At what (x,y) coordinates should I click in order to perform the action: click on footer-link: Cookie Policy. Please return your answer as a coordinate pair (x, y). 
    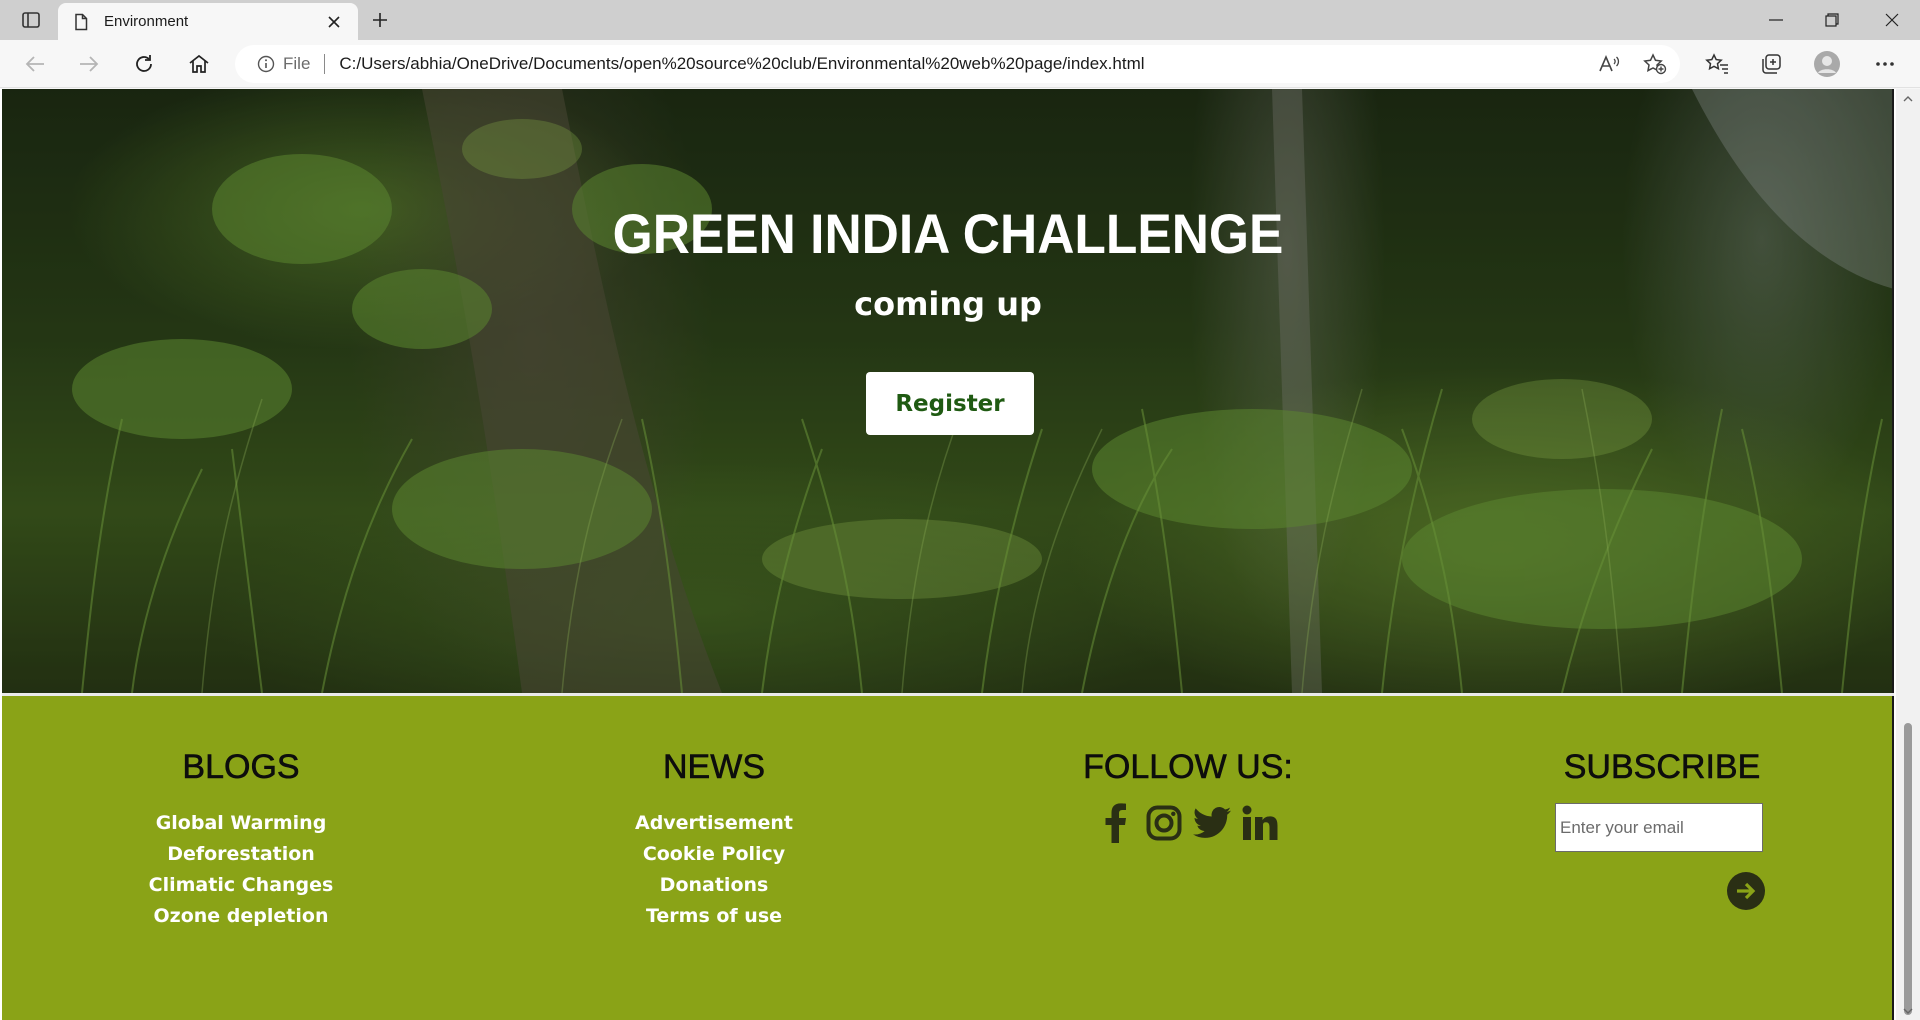
    Looking at the image, I should click on (714, 854).